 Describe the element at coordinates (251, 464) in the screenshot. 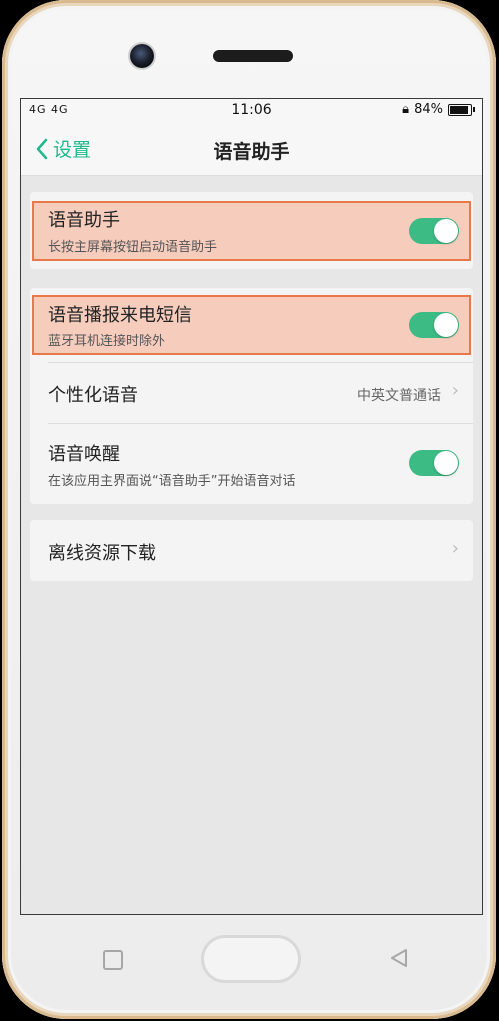

I see `setting-row-voice-wakeup: 语音唤醒 在该应用主界面说“语音助手”开始语音对话` at that location.